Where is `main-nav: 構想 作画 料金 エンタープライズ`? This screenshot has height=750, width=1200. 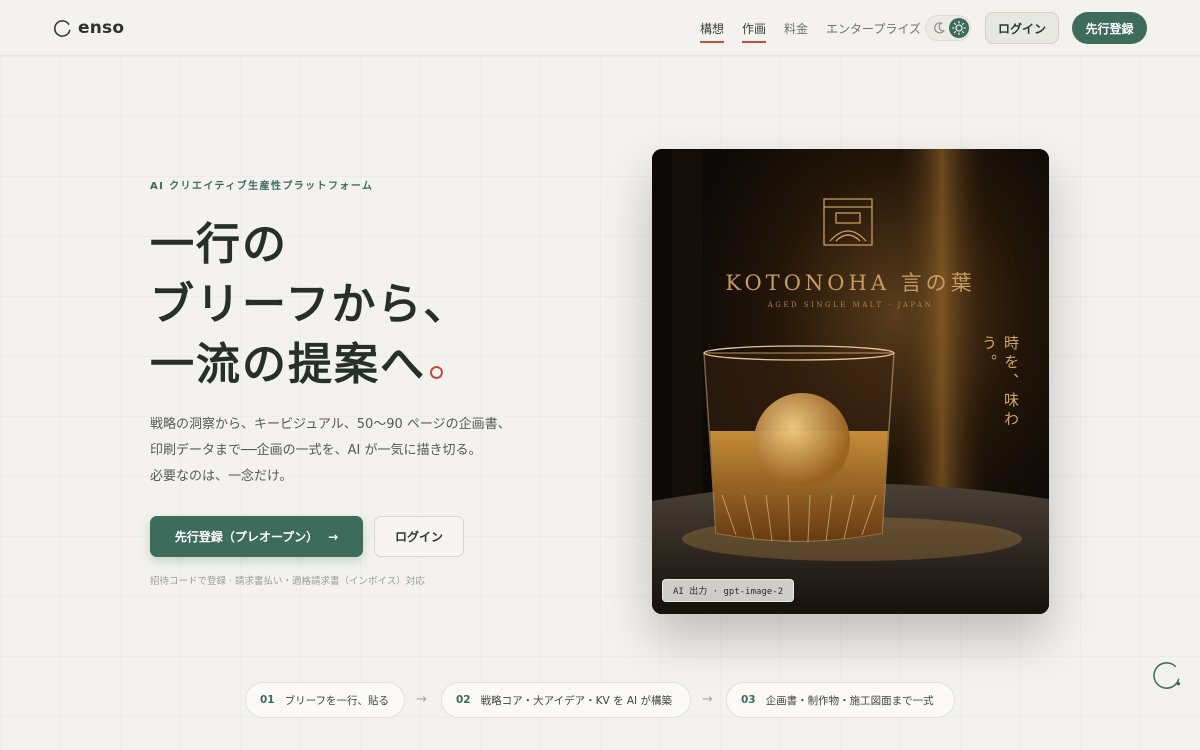
main-nav: 構想 作画 料金 エンタープライズ is located at coordinates (810, 28).